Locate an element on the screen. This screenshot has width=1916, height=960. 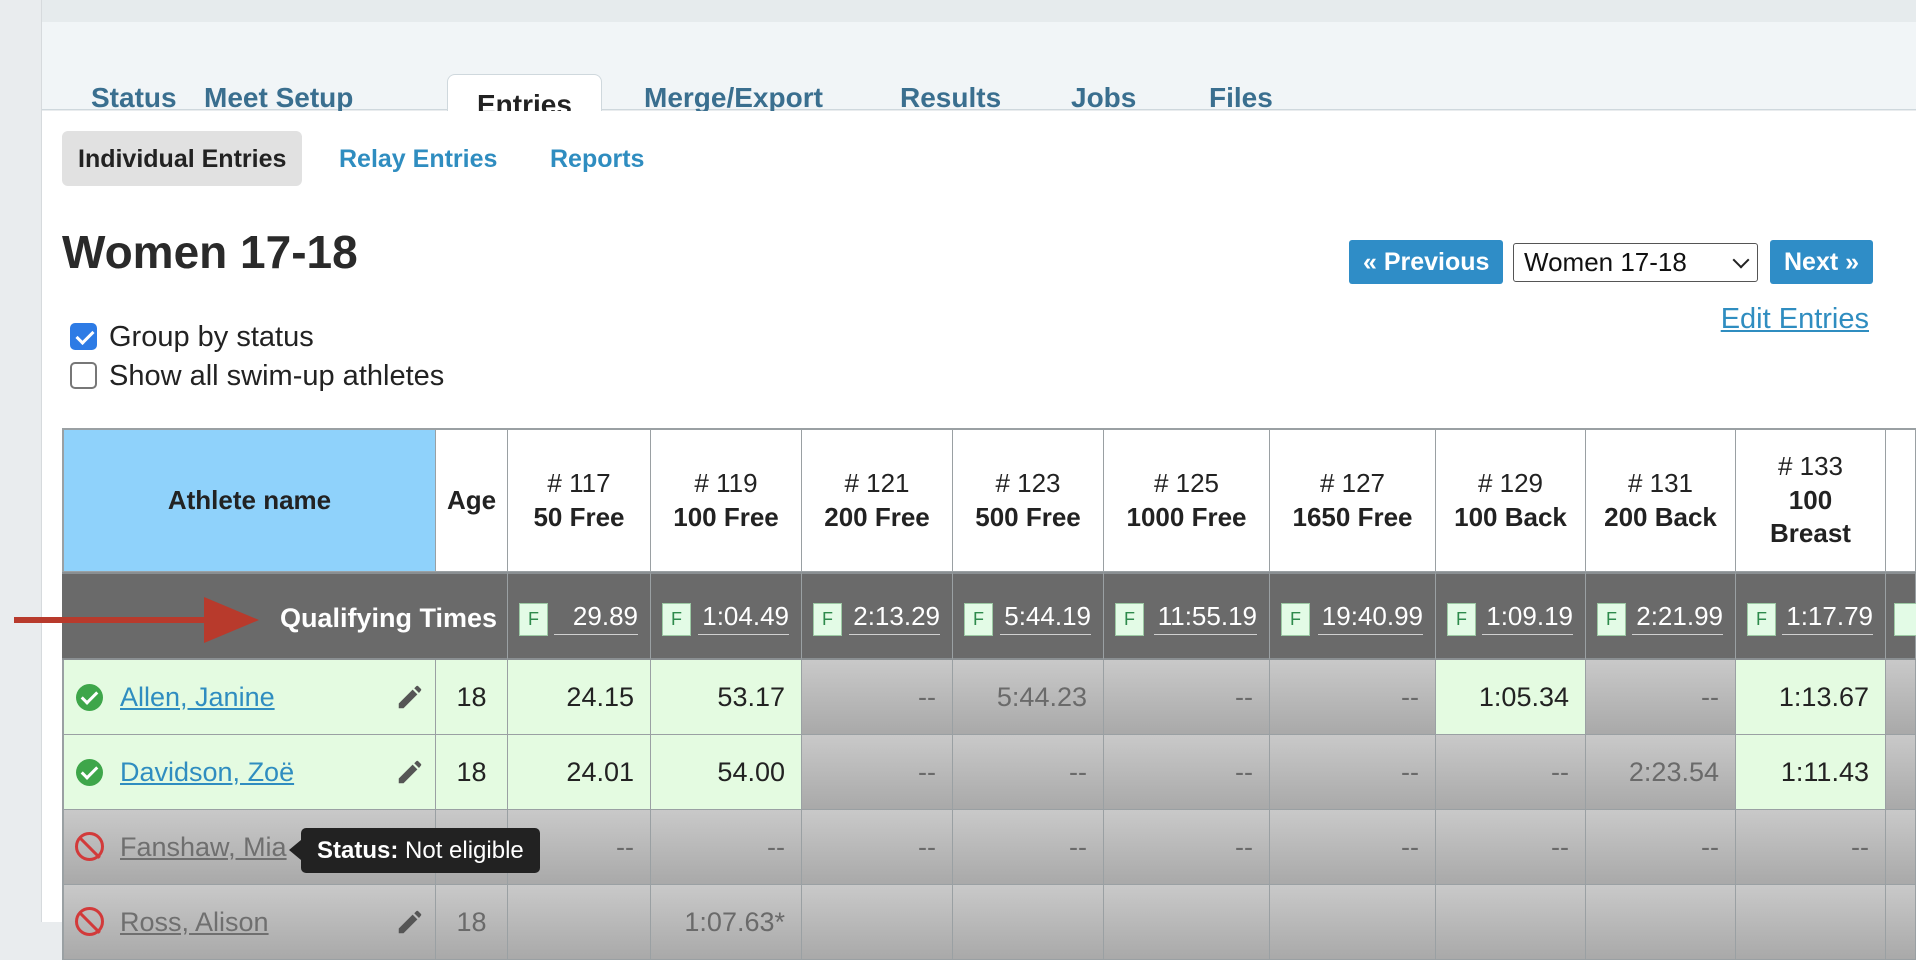
tab-status: Status is located at coordinates (134, 98).